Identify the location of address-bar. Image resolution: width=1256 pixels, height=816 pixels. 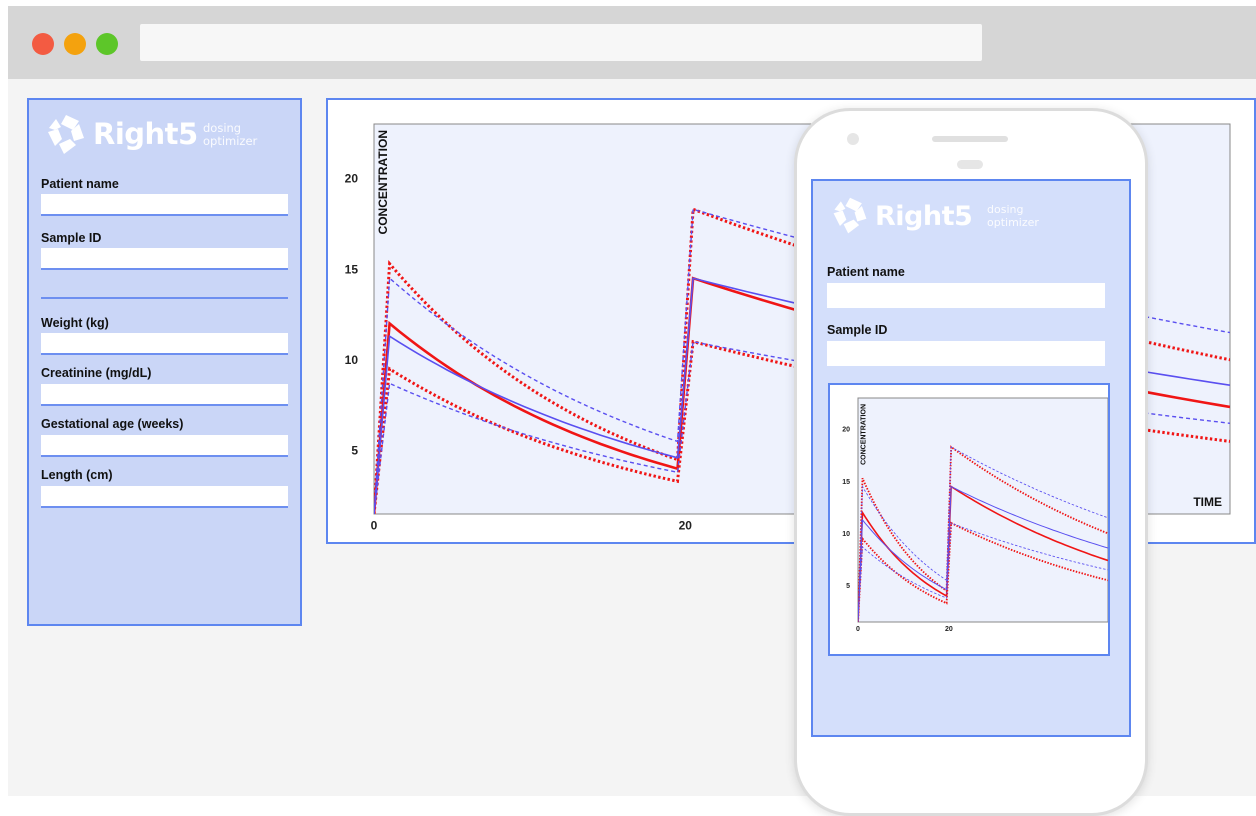
(561, 42).